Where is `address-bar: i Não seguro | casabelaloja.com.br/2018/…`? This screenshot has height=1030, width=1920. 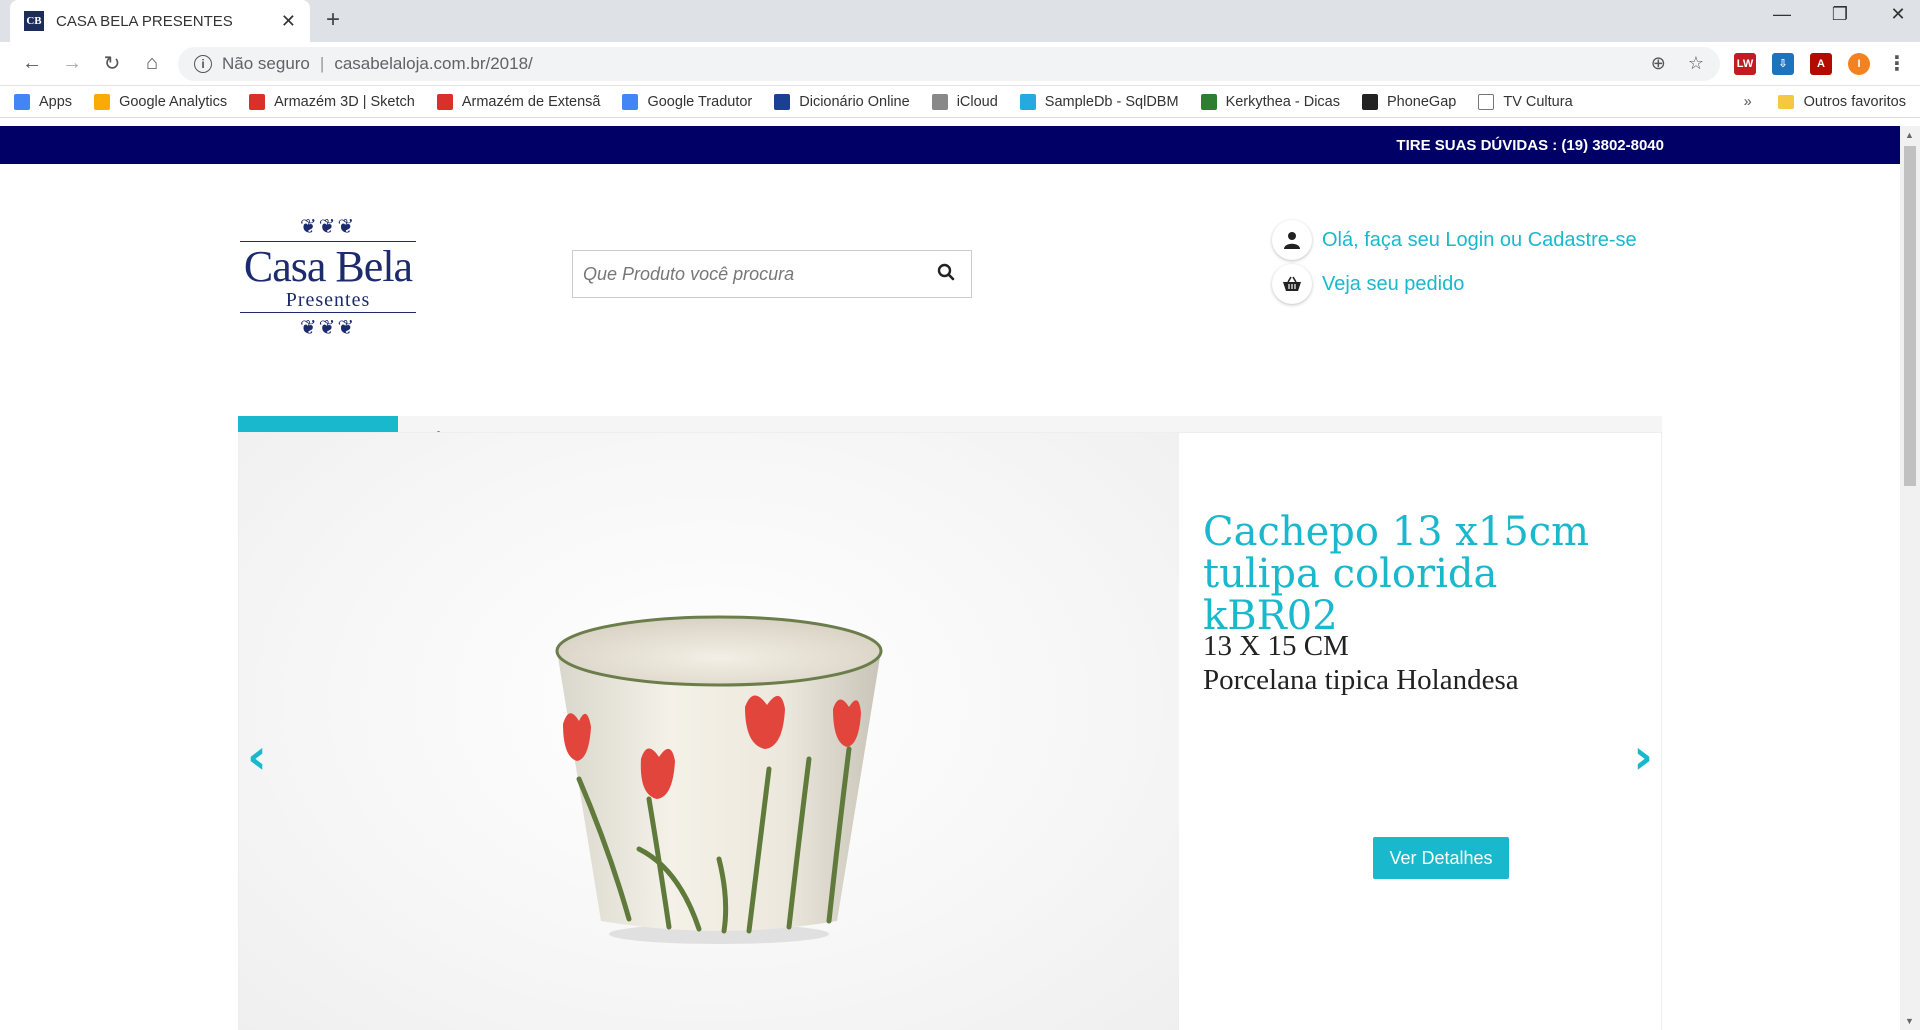 address-bar: i Não seguro | casabelaloja.com.br/2018/… is located at coordinates (949, 63).